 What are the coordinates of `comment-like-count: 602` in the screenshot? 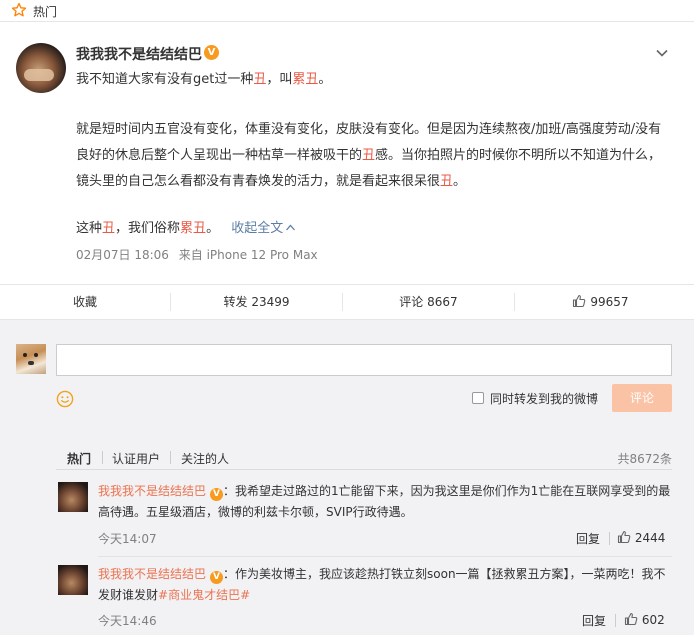 It's located at (653, 620).